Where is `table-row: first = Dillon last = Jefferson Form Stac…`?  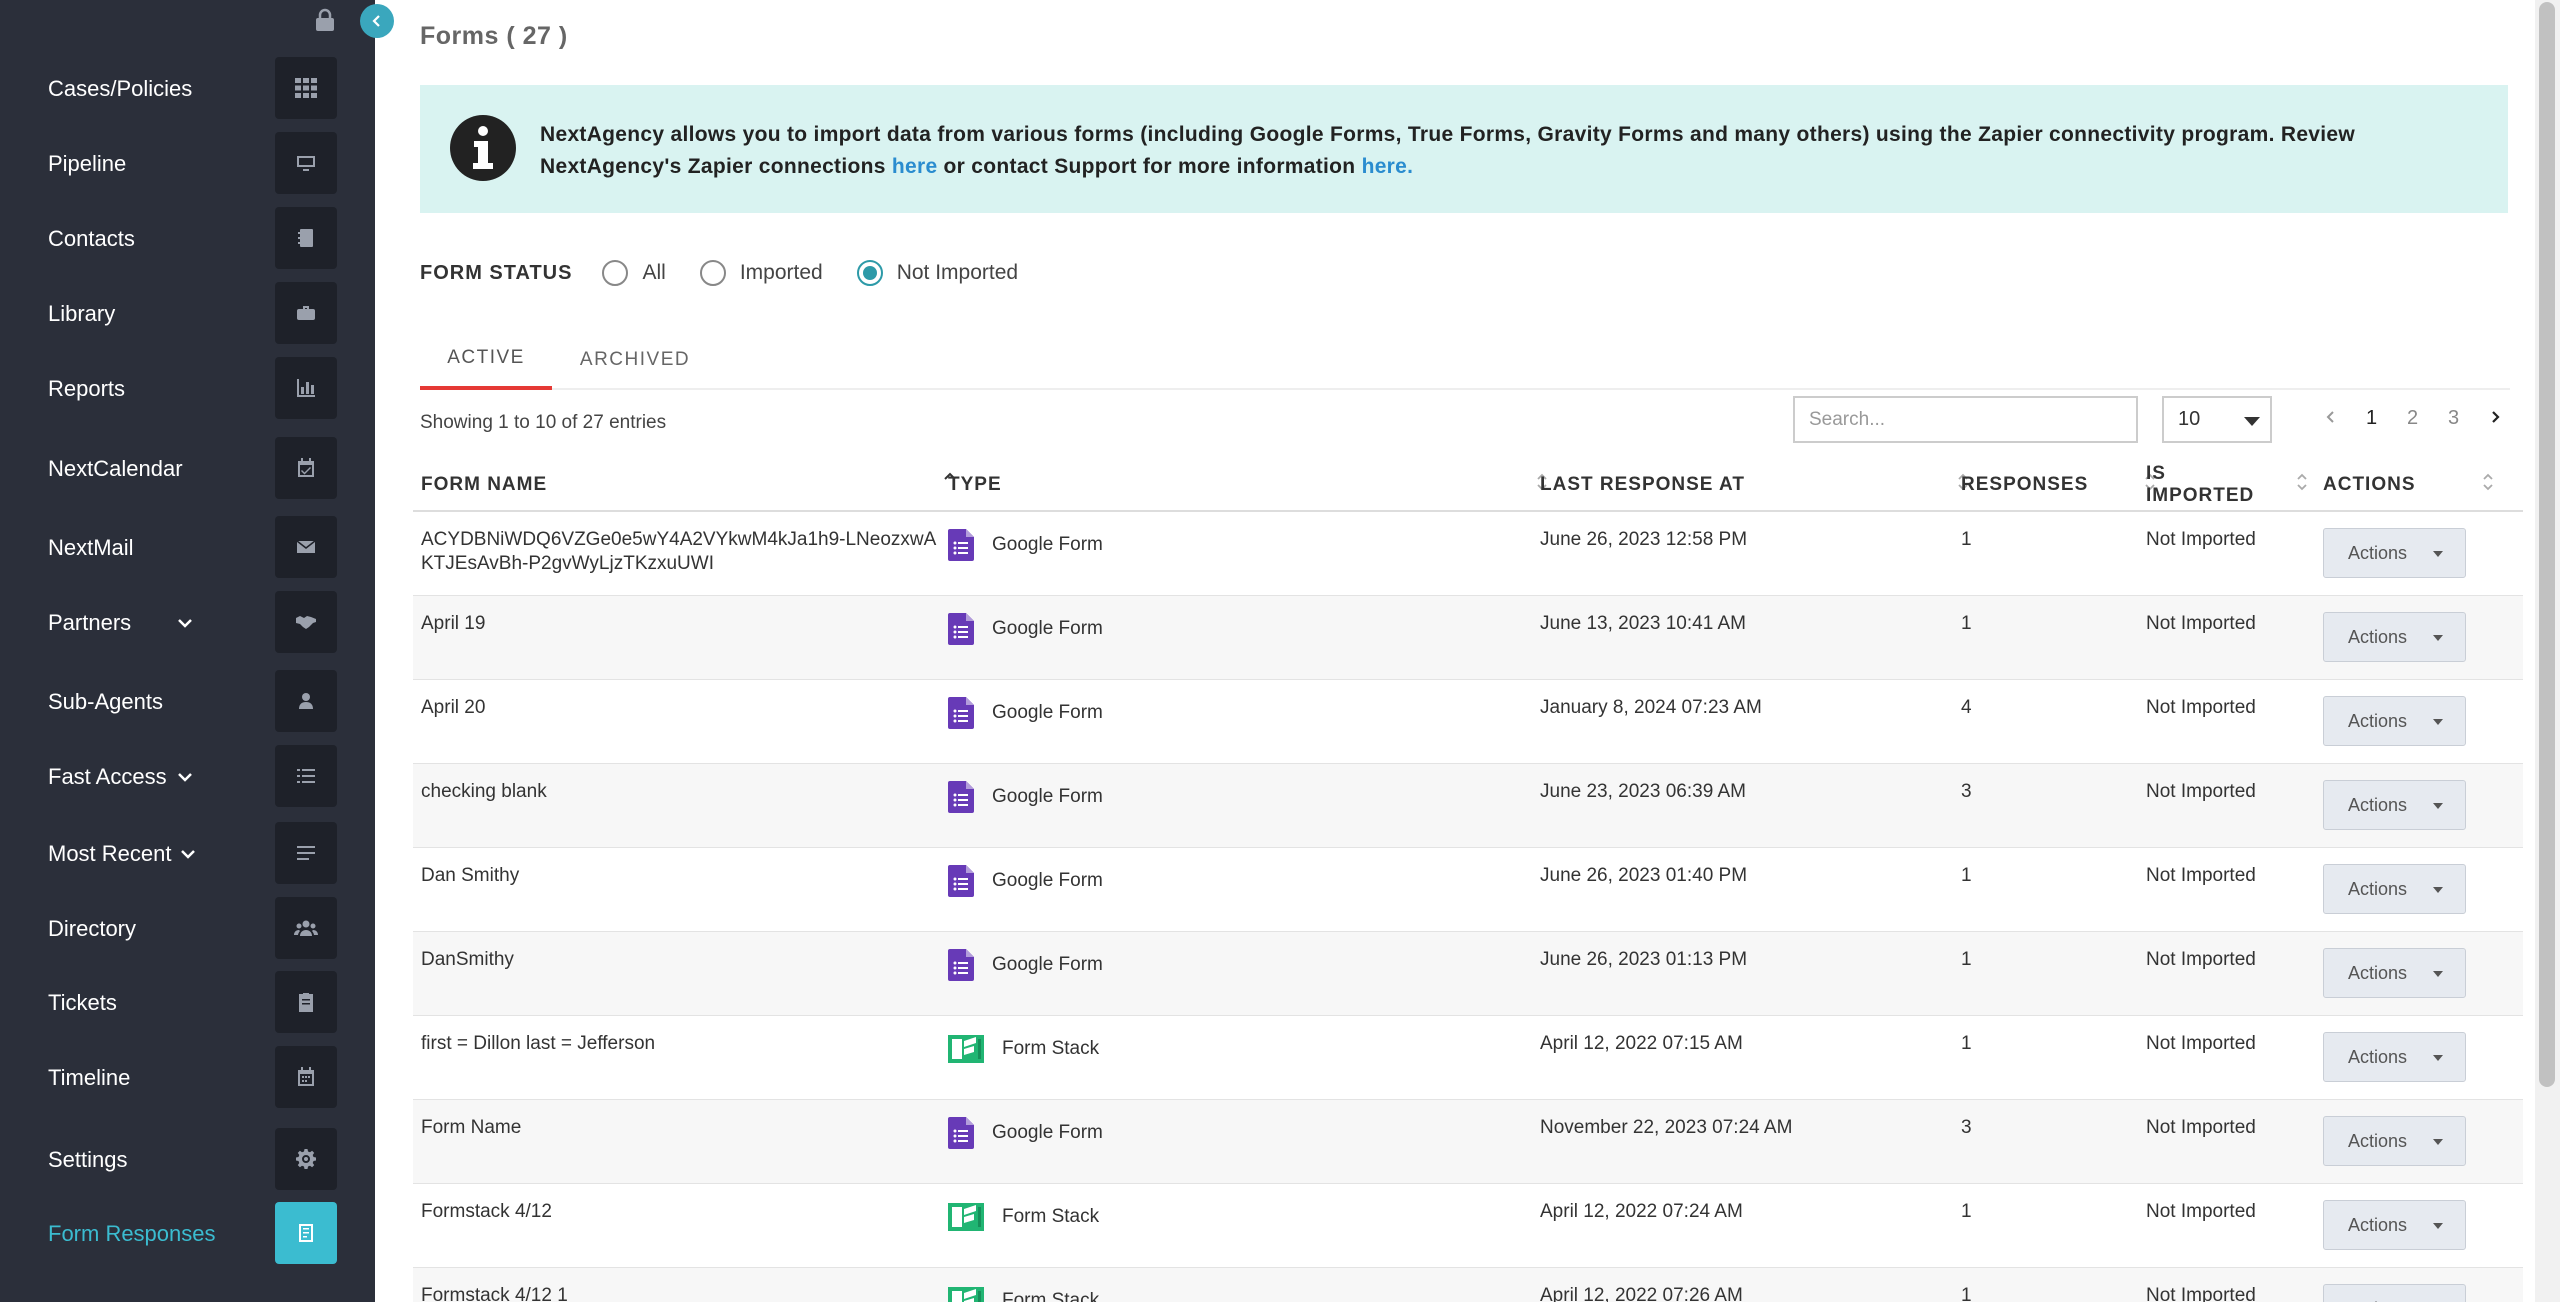 table-row: first = Dillon last = Jefferson Form Stac… is located at coordinates (1468, 1058).